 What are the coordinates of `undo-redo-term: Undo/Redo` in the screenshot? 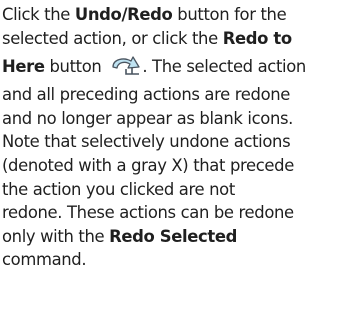 It's located at (123, 14).